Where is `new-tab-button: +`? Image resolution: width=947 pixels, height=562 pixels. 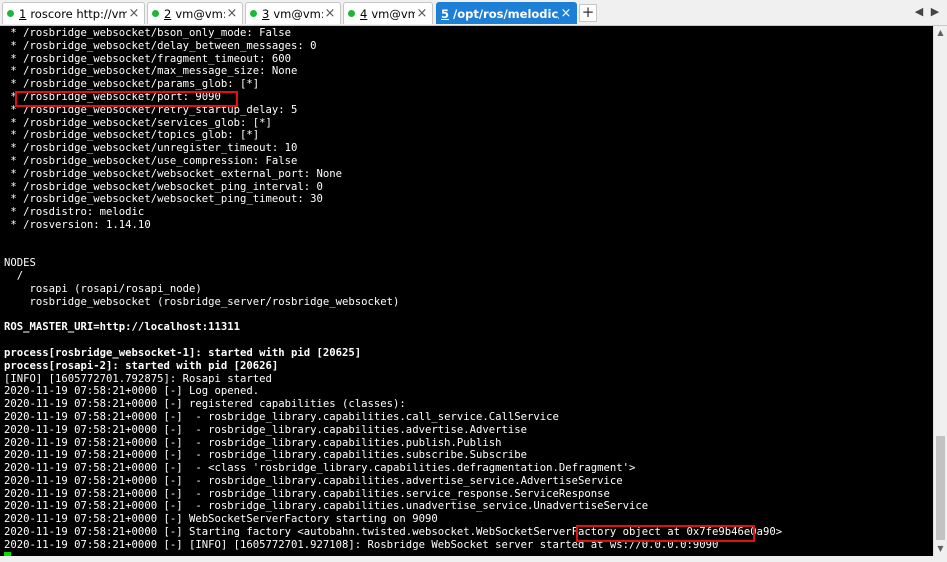
new-tab-button: + is located at coordinates (588, 13).